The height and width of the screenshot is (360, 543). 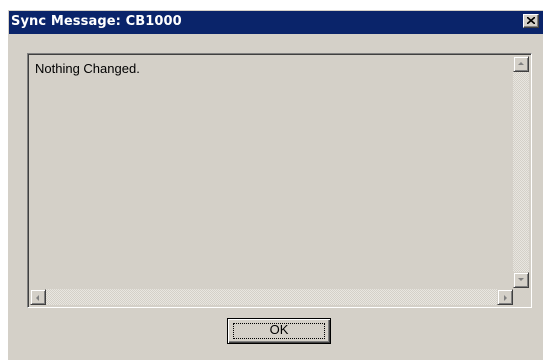 I want to click on ok-button-label: OK, so click(x=279, y=329).